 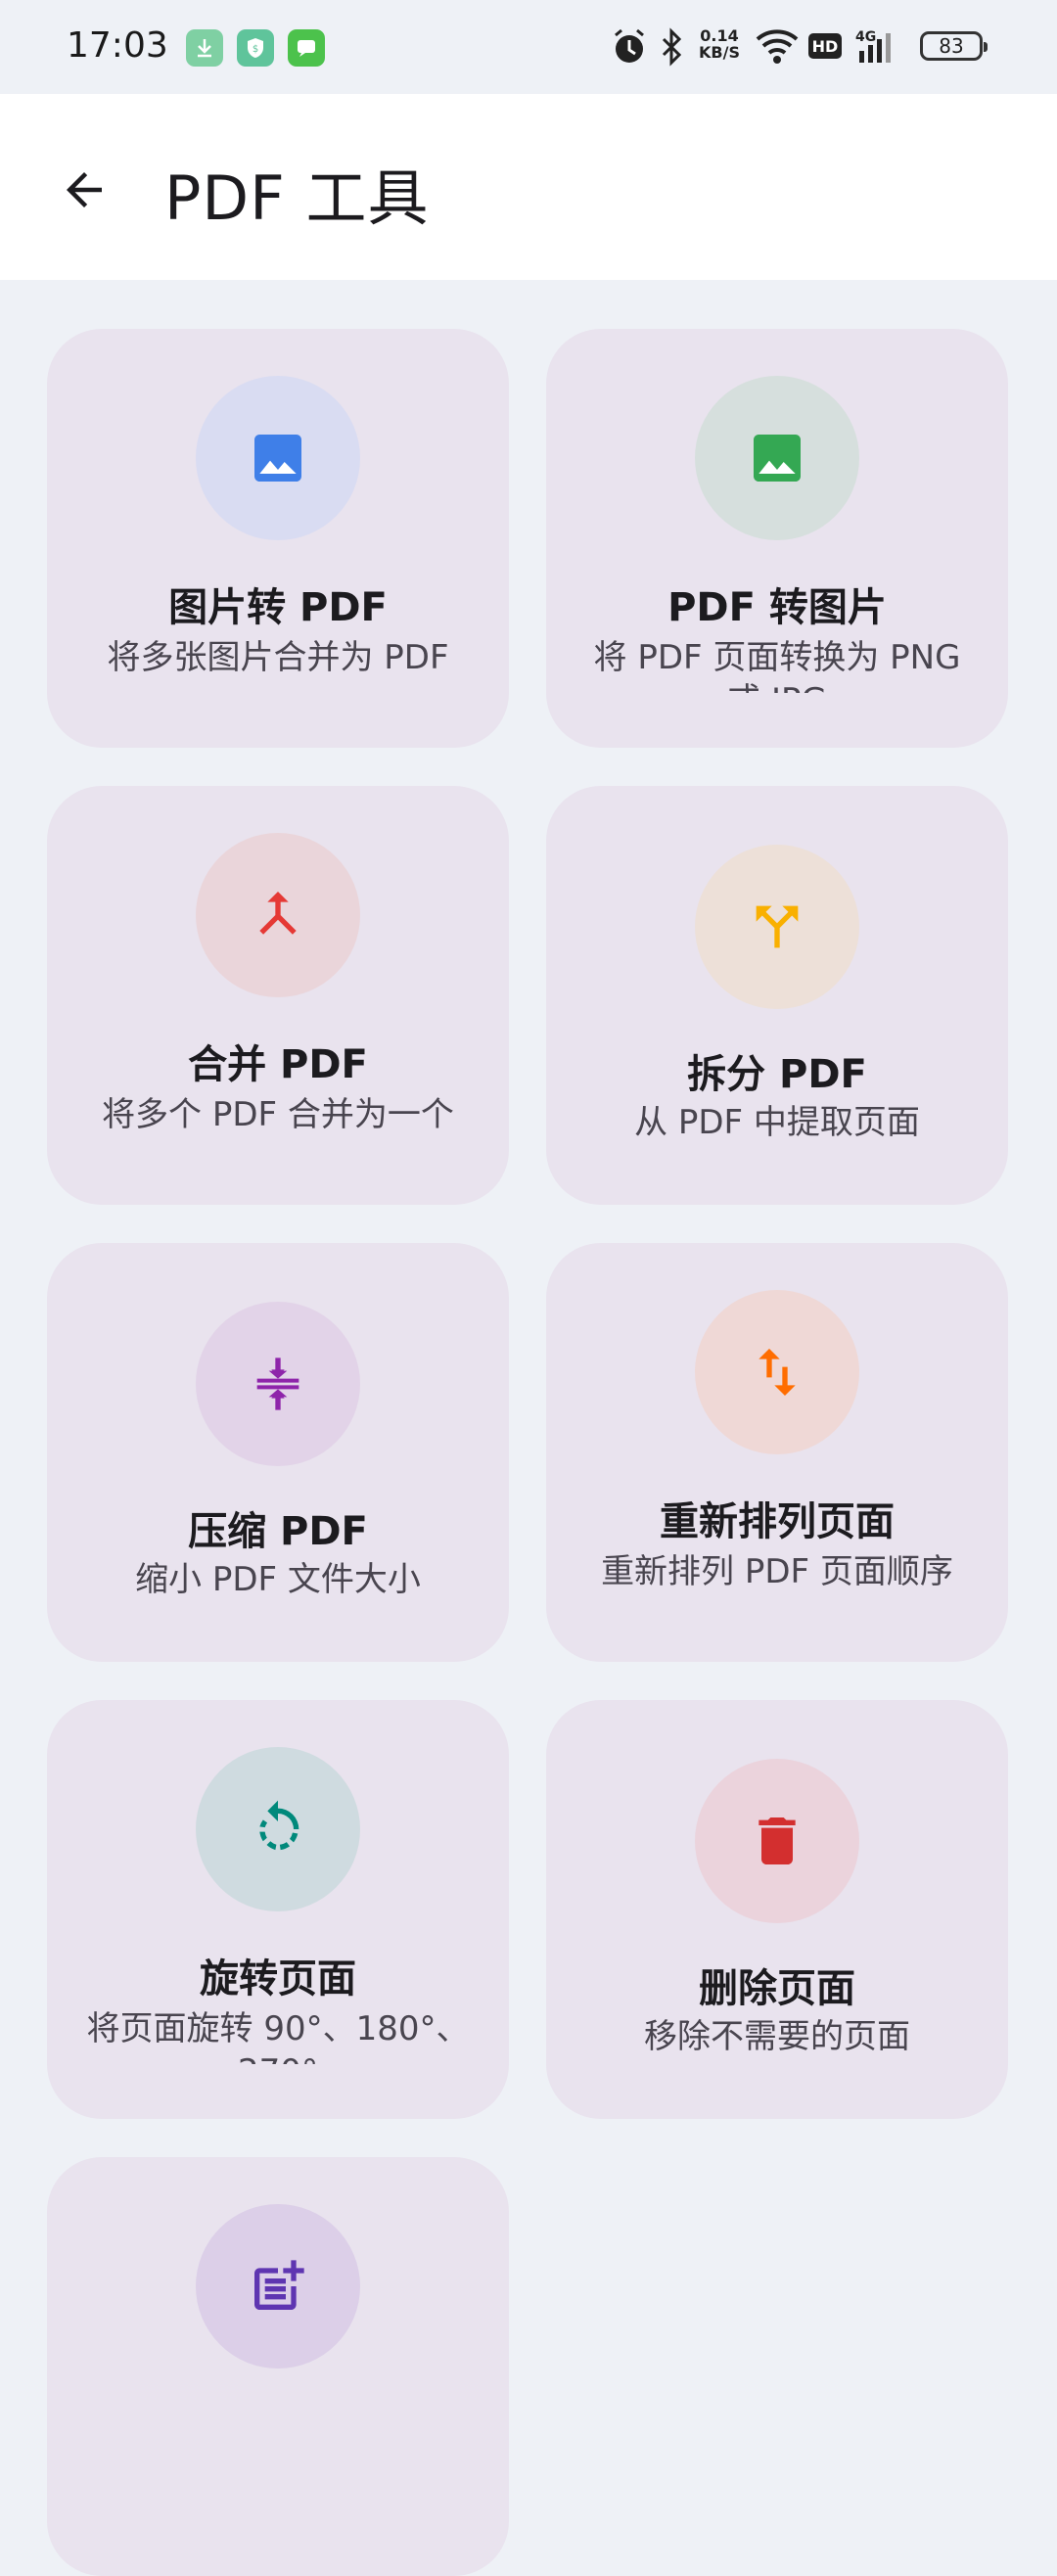 I want to click on tool-card-compress-pdf: 压缩 PDF 缩小 PDF 文件大小, so click(x=278, y=1453).